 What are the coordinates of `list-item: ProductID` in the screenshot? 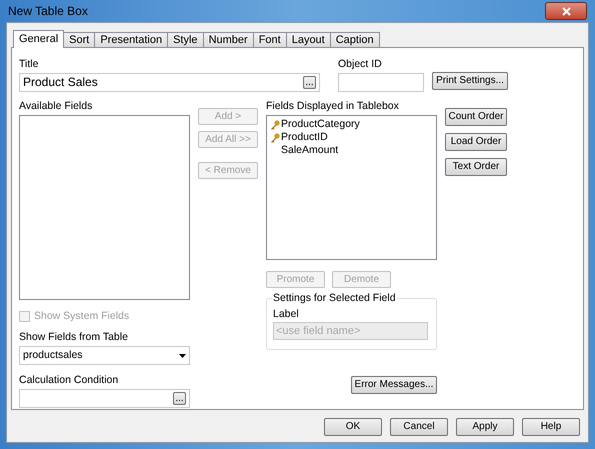 It's located at (304, 137).